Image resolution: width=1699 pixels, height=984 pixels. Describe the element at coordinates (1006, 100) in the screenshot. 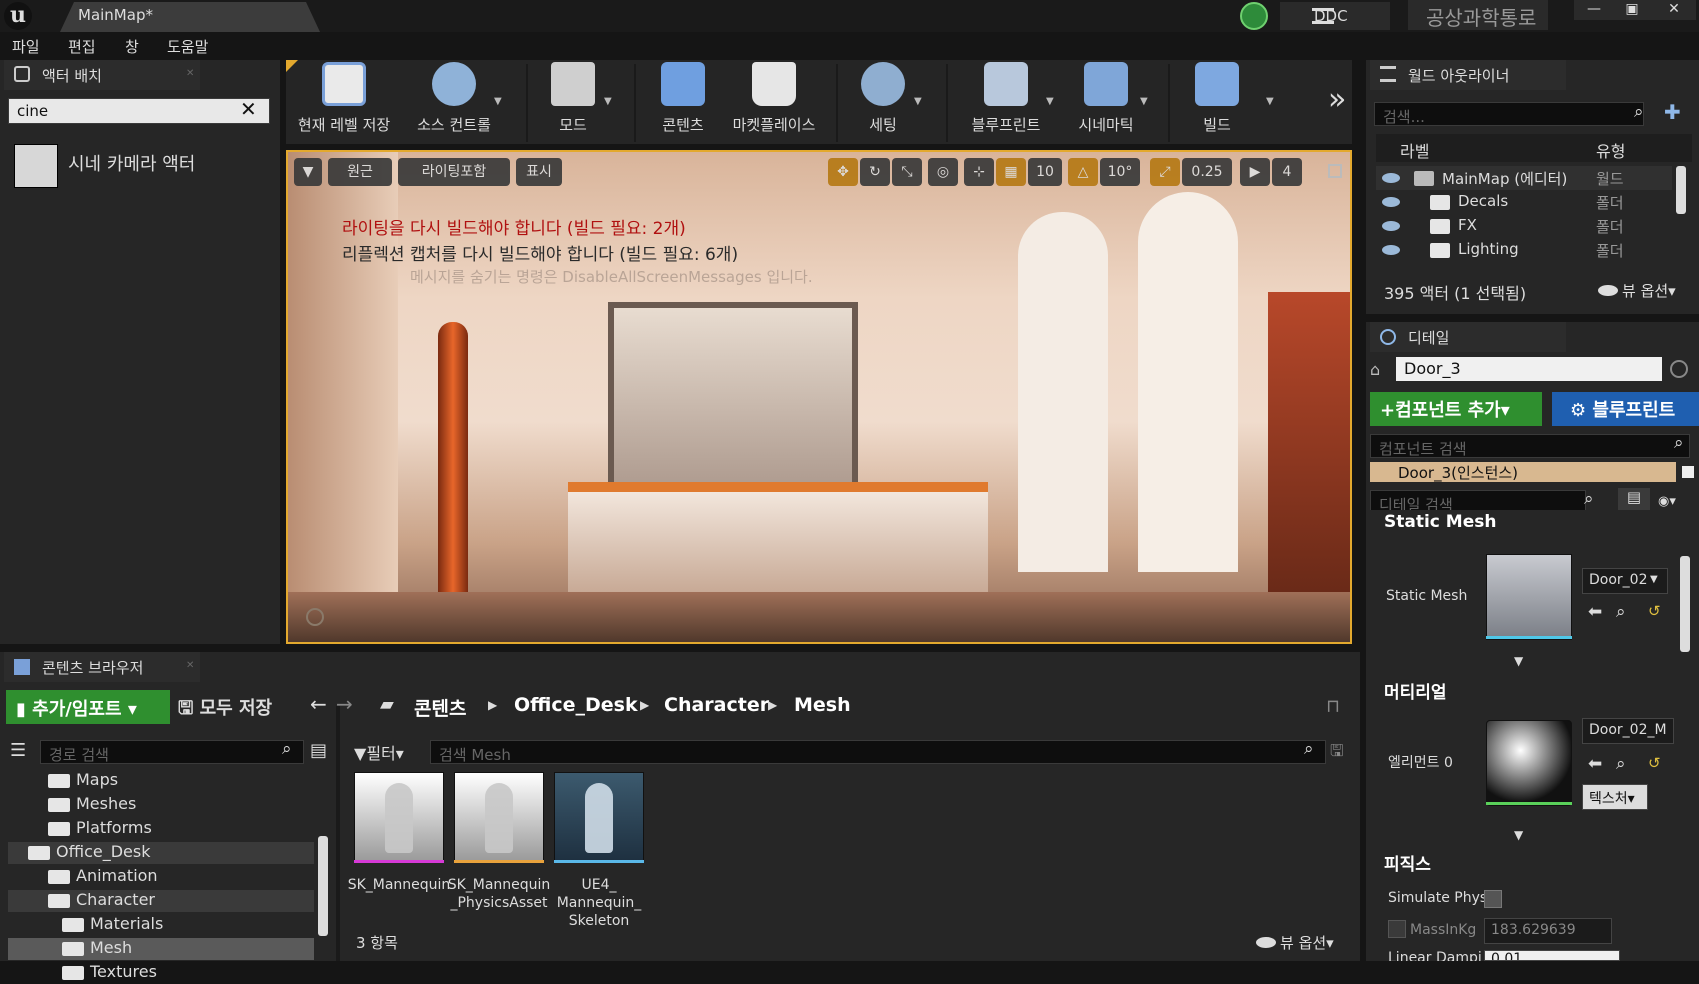

I see `blueprint-button: 블루프린트` at that location.